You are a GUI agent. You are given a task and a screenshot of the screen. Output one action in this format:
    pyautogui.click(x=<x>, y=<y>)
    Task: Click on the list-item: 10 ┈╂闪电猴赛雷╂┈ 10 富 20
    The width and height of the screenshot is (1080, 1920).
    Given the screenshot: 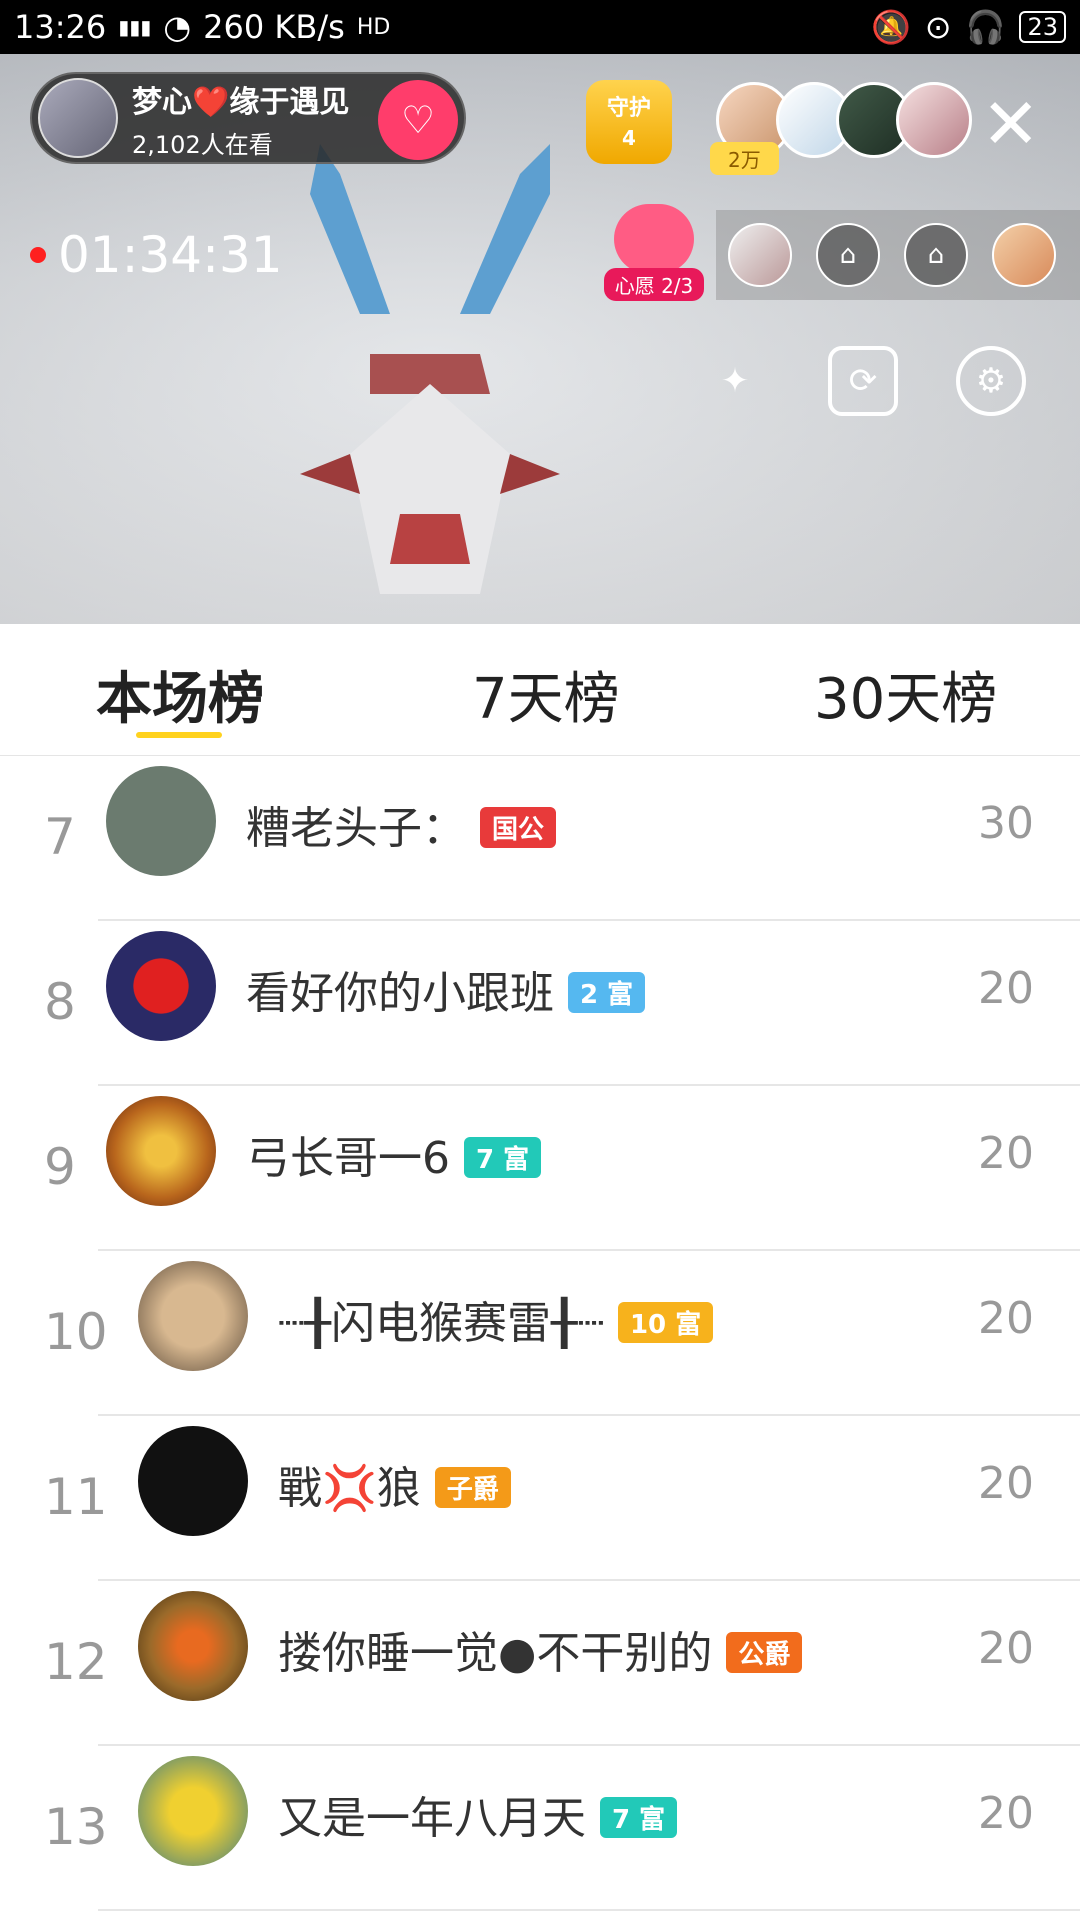 What is the action you would take?
    pyautogui.click(x=540, y=1333)
    